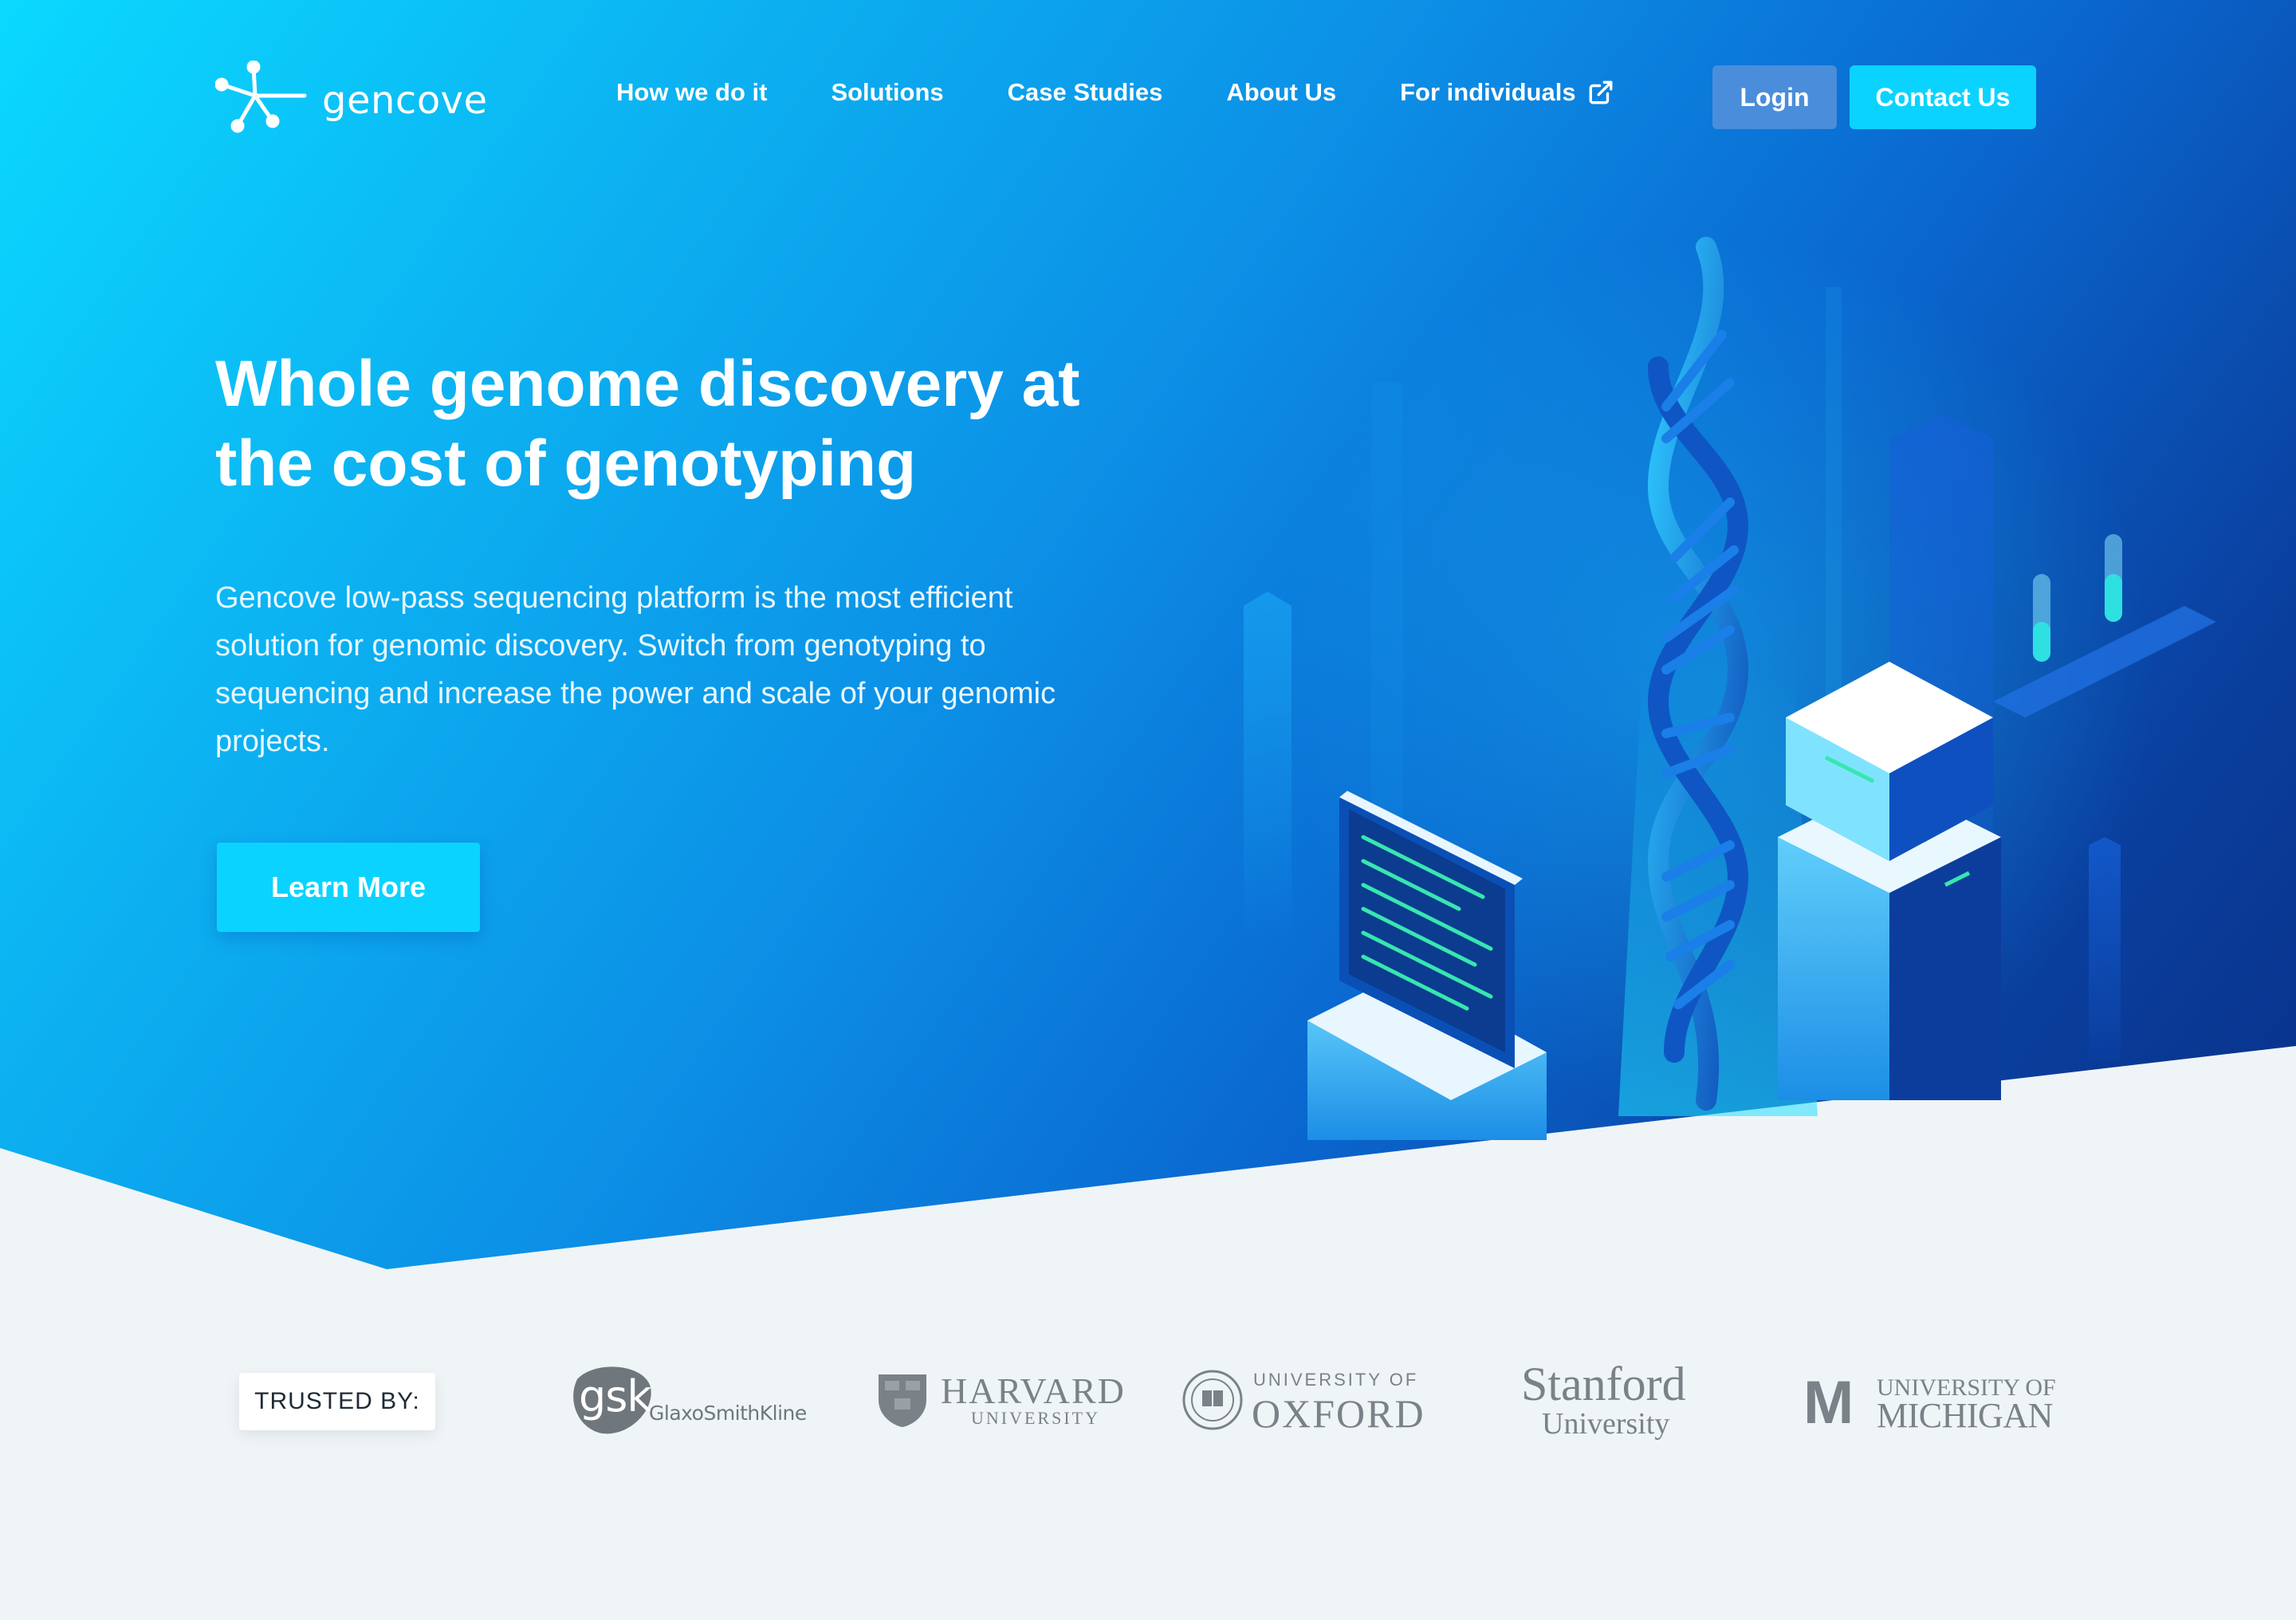  Describe the element at coordinates (337, 1402) in the screenshot. I see `trusted-by-badge: TRUSTED BY:` at that location.